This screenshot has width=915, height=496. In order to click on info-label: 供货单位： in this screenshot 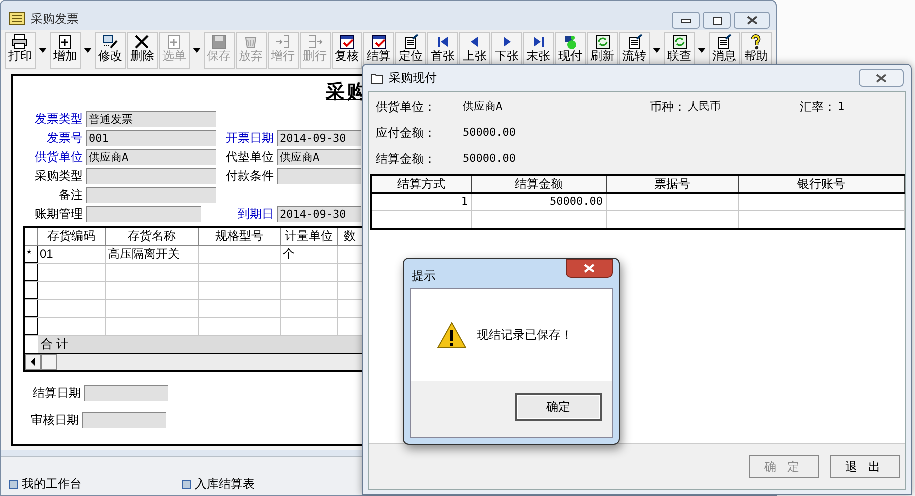, I will do `click(406, 107)`.